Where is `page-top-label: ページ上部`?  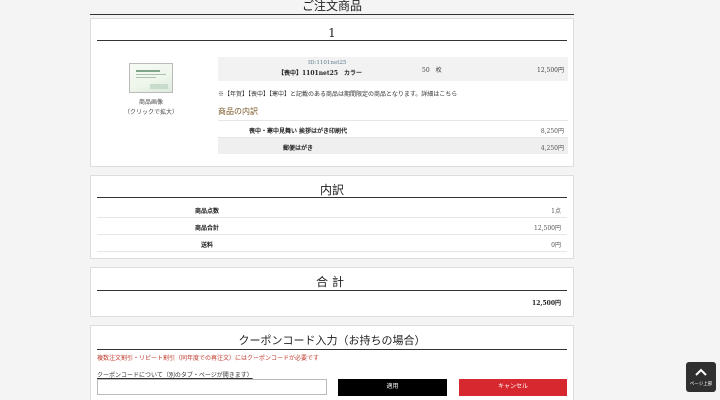 page-top-label: ページ上部 is located at coordinates (701, 384).